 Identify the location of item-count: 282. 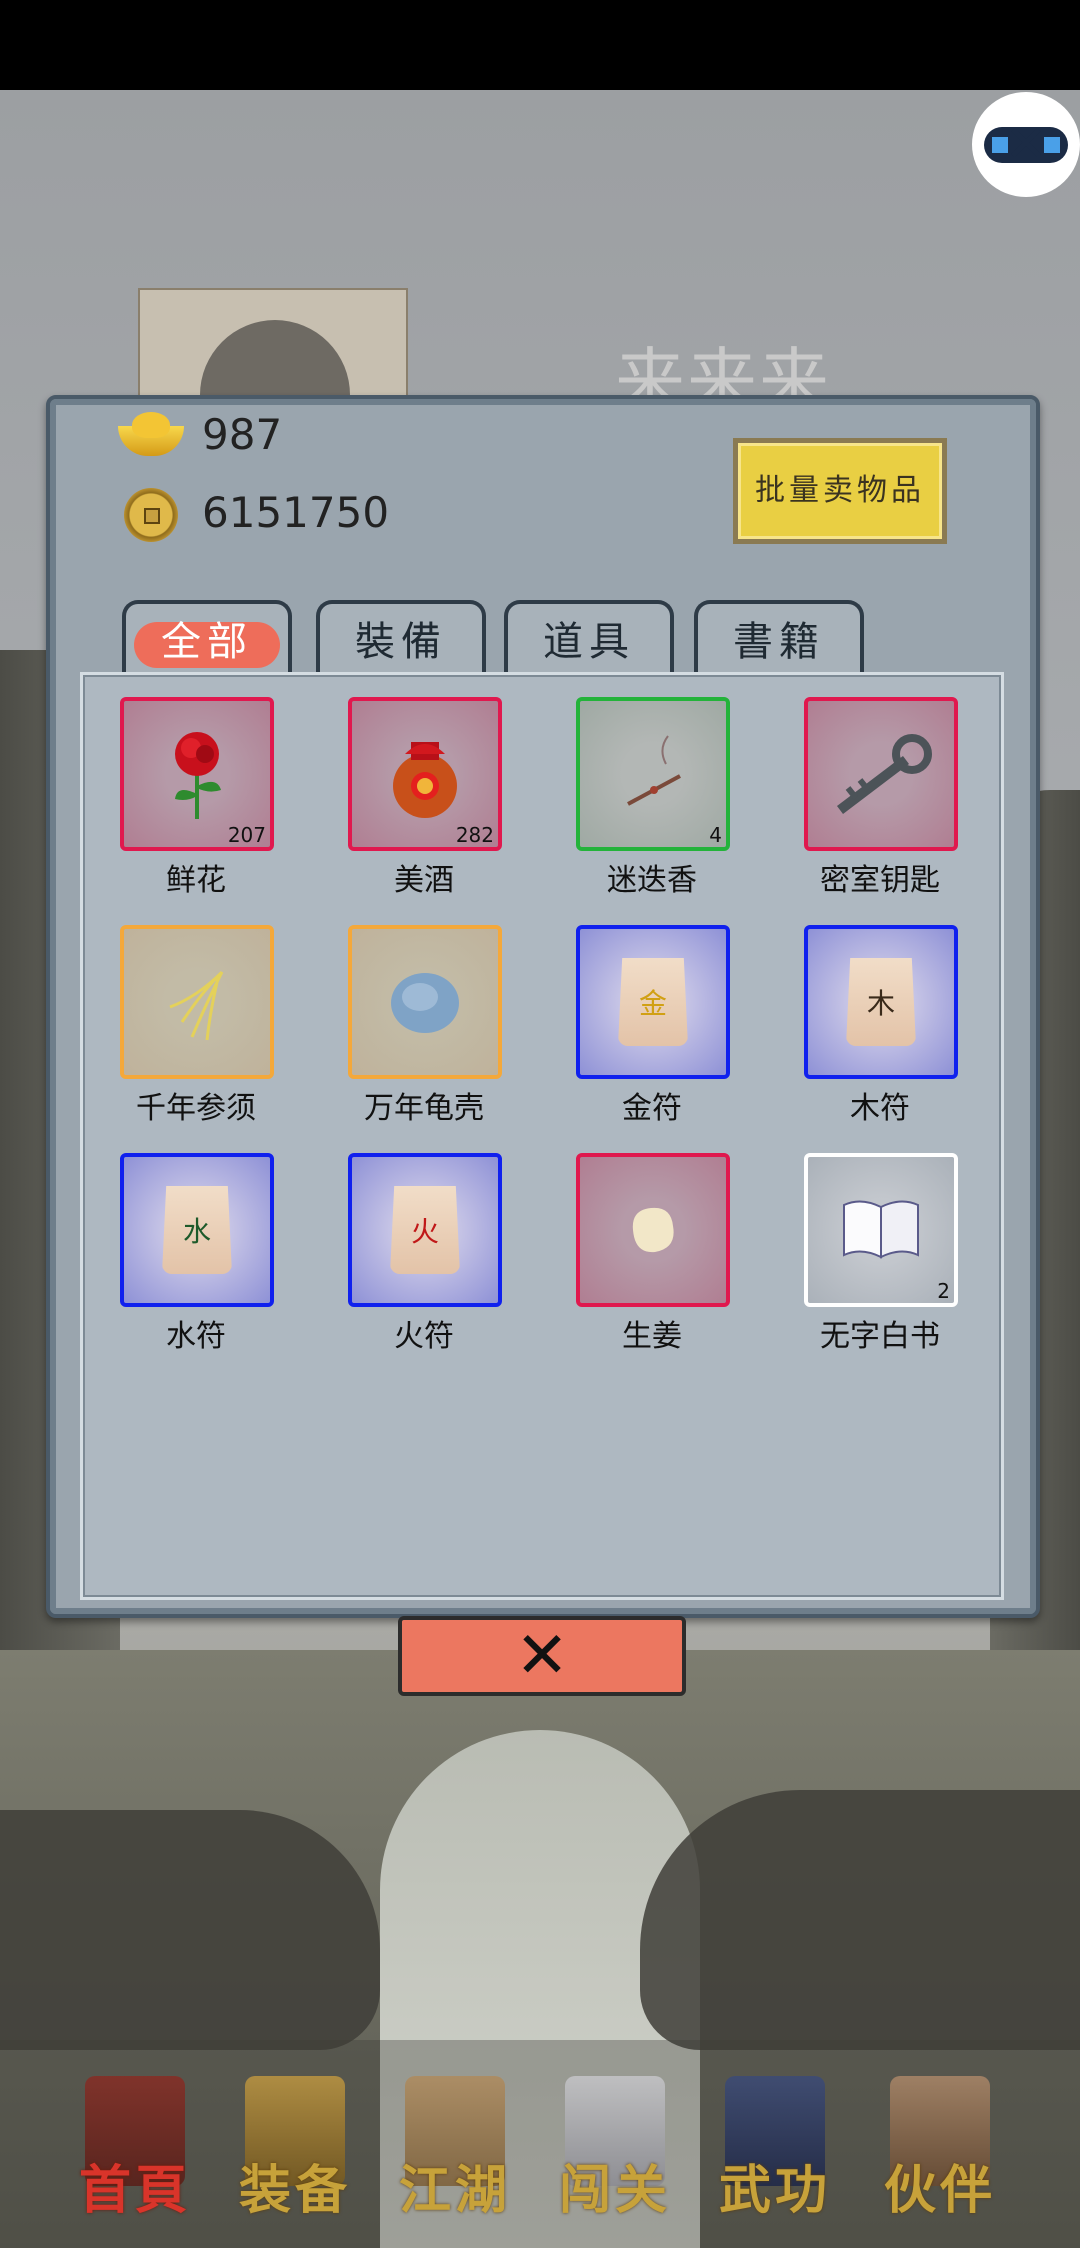
(474, 835).